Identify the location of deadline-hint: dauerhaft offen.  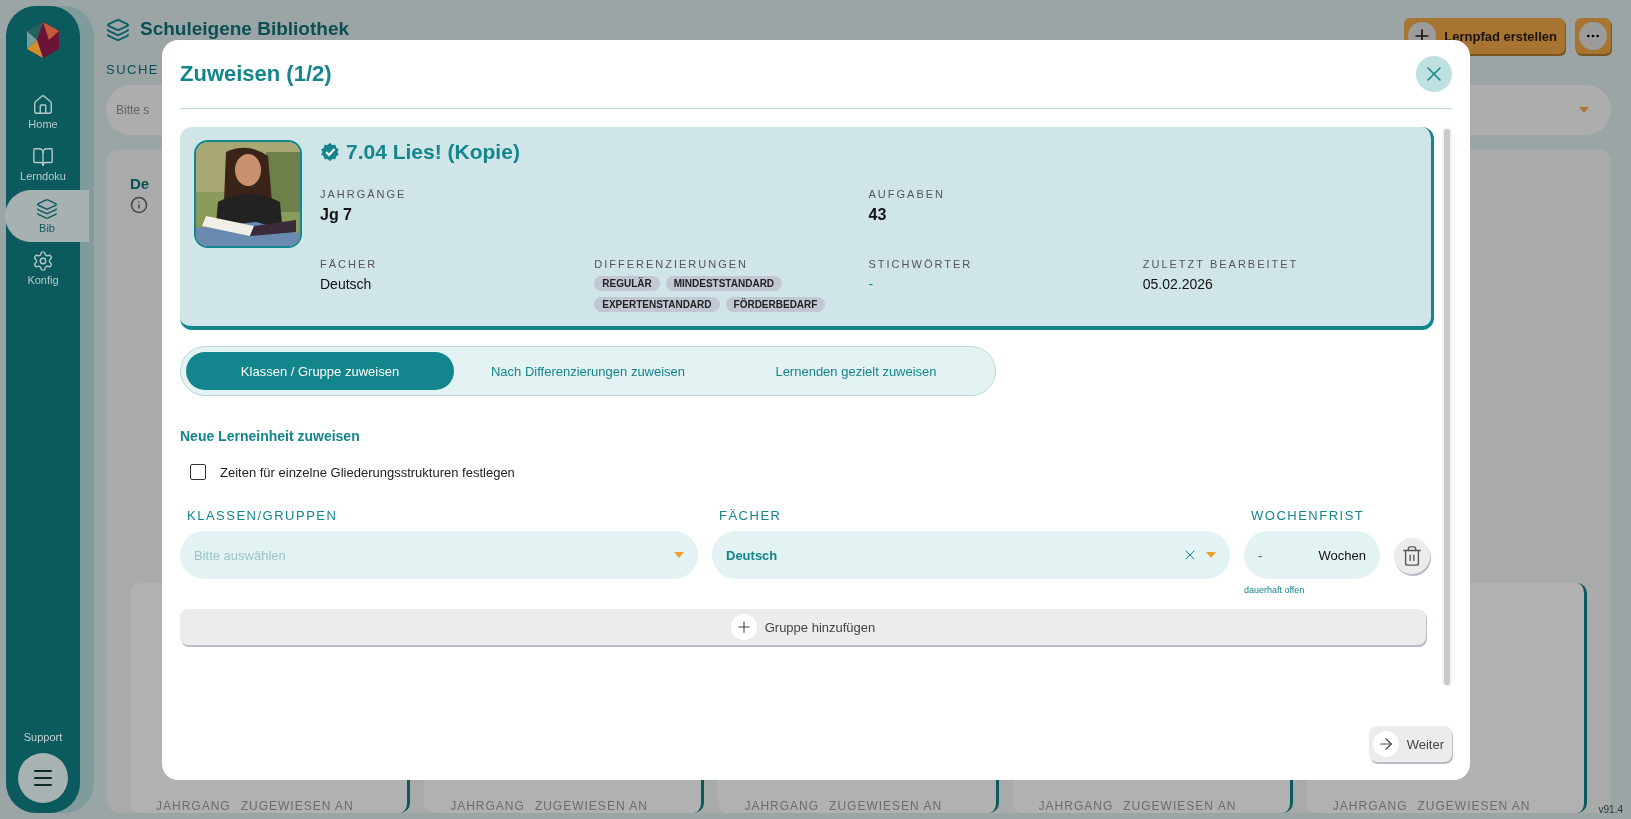
(1275, 590).